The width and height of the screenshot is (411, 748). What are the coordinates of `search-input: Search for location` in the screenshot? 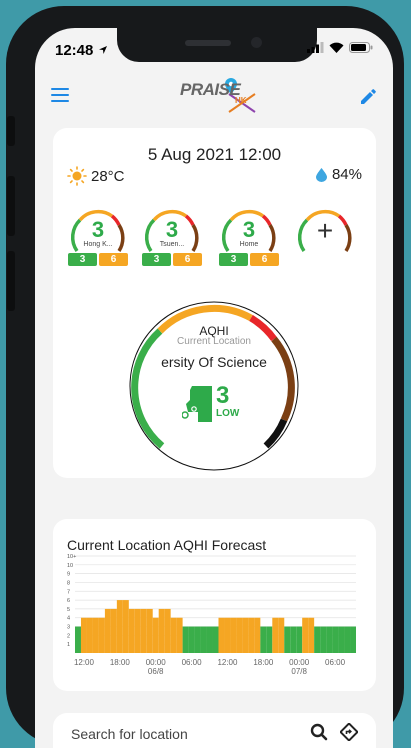 It's located at (129, 734).